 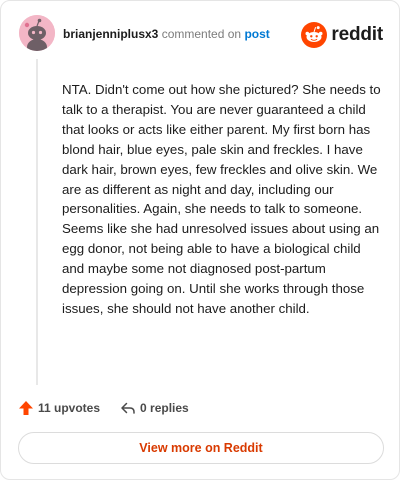 I want to click on reddit-logo: reddit, so click(x=342, y=35).